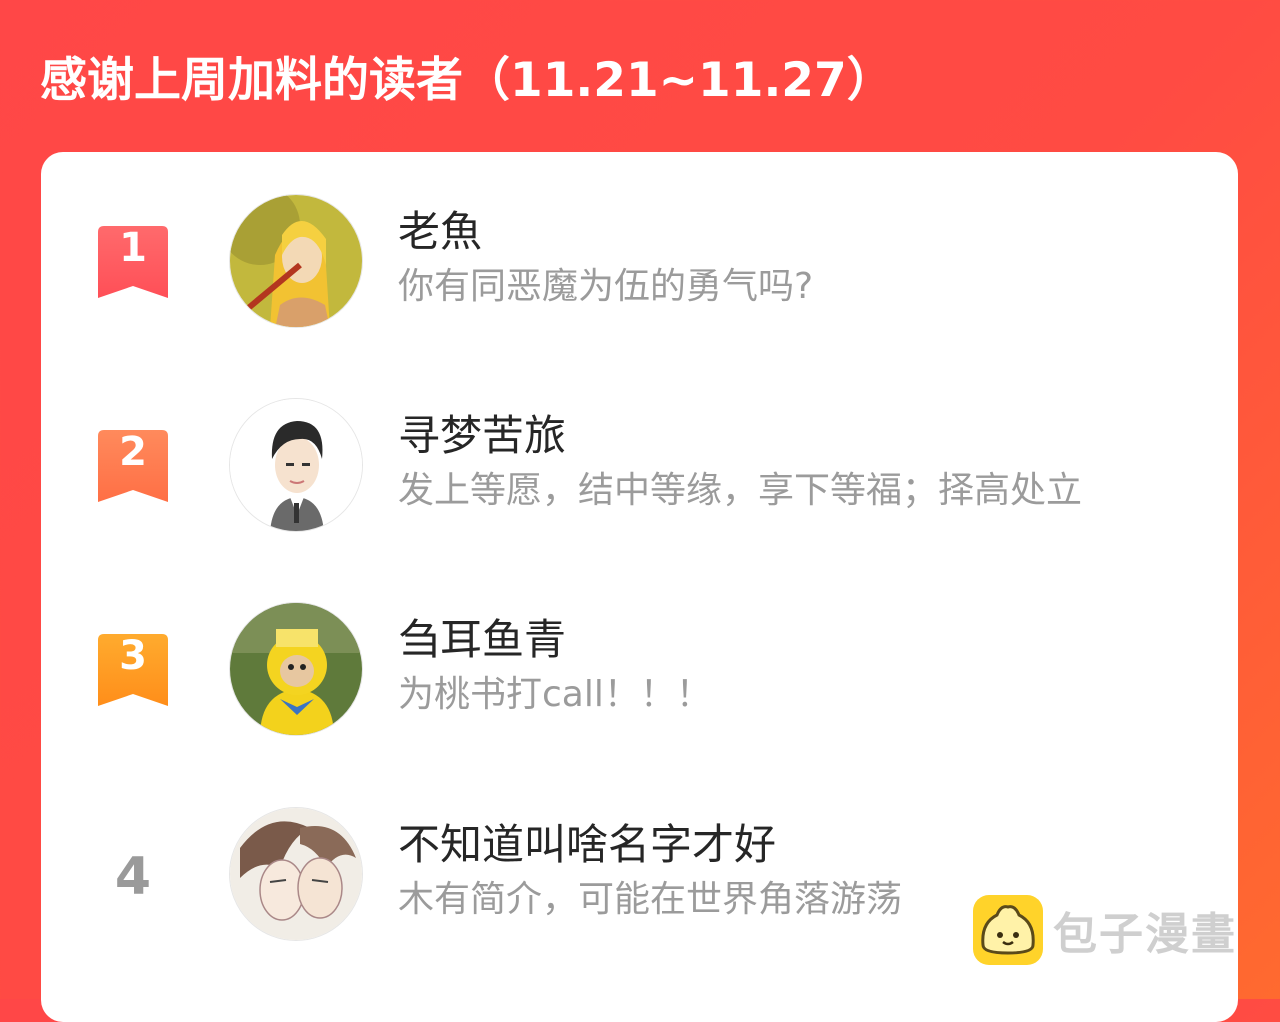  I want to click on rank-number: 1, so click(133, 248).